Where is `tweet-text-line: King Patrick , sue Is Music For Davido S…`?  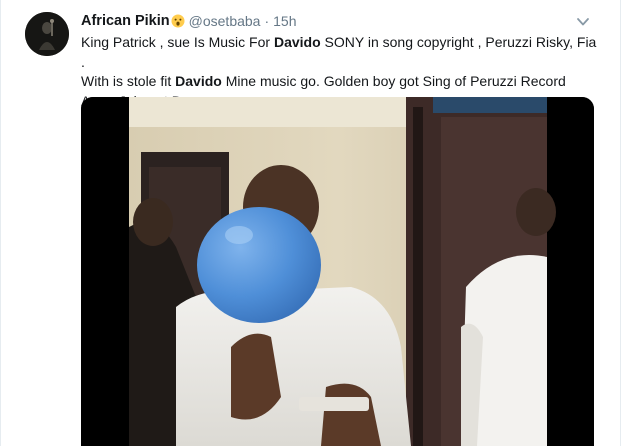 tweet-text-line: King Patrick , sue Is Music For Davido S… is located at coordinates (341, 52).